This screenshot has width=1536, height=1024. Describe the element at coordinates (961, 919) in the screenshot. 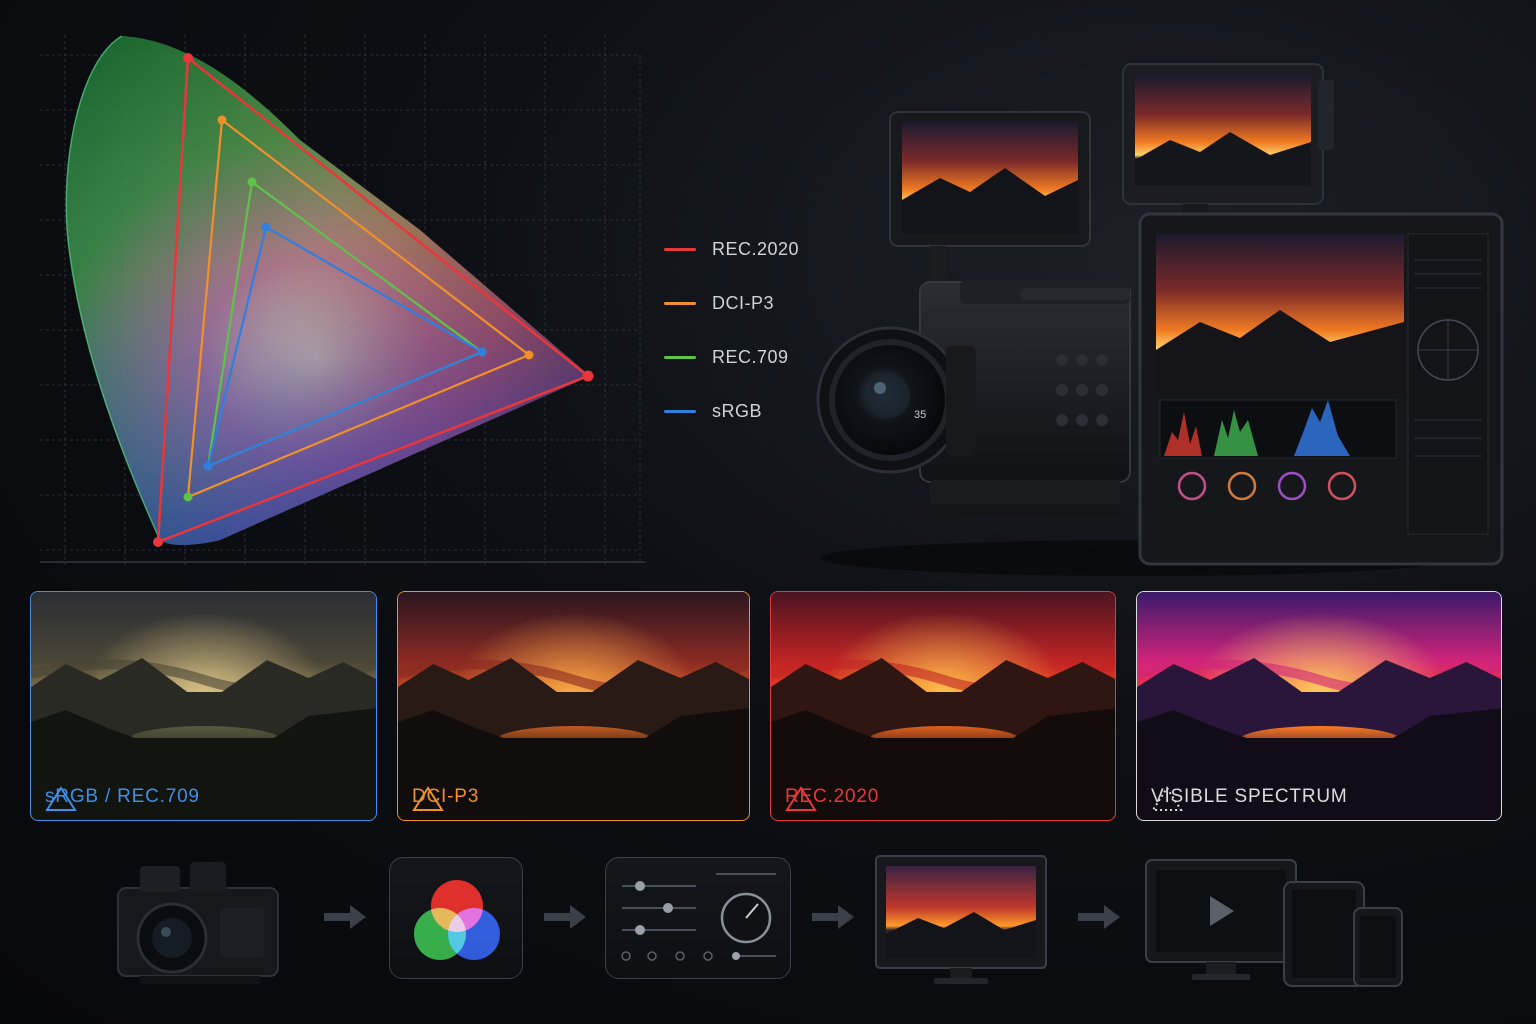

I see `reference-monitor-icon` at that location.